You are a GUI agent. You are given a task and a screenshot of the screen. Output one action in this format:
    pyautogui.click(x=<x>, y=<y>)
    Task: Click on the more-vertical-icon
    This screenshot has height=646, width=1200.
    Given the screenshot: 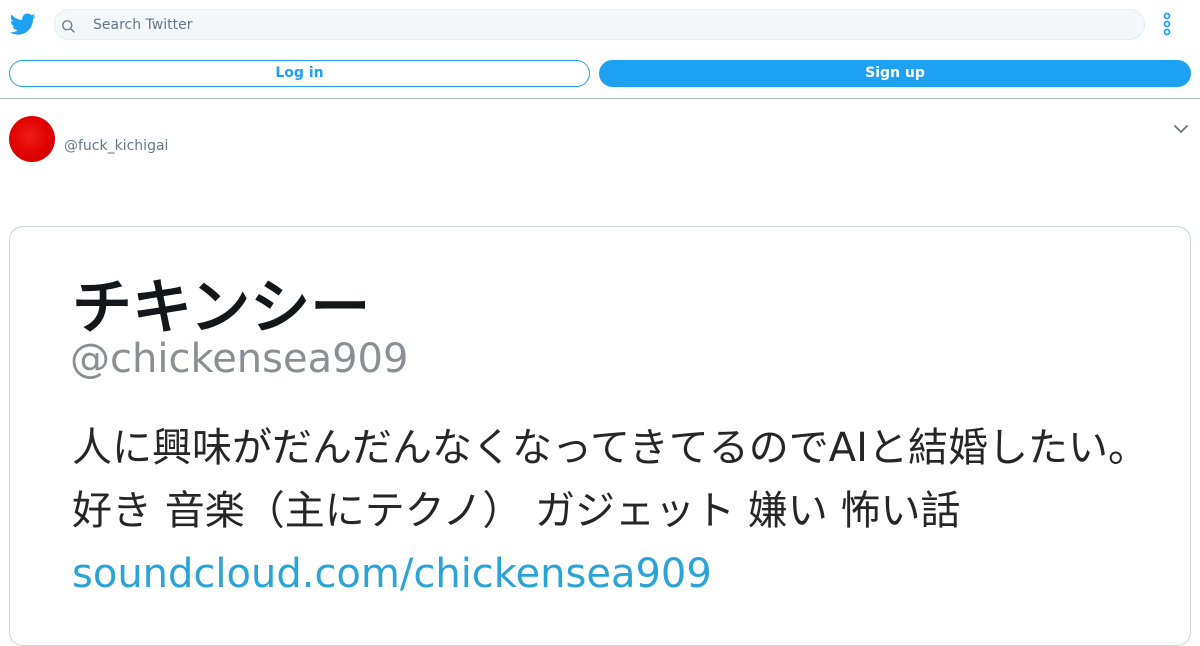 What is the action you would take?
    pyautogui.click(x=1167, y=24)
    